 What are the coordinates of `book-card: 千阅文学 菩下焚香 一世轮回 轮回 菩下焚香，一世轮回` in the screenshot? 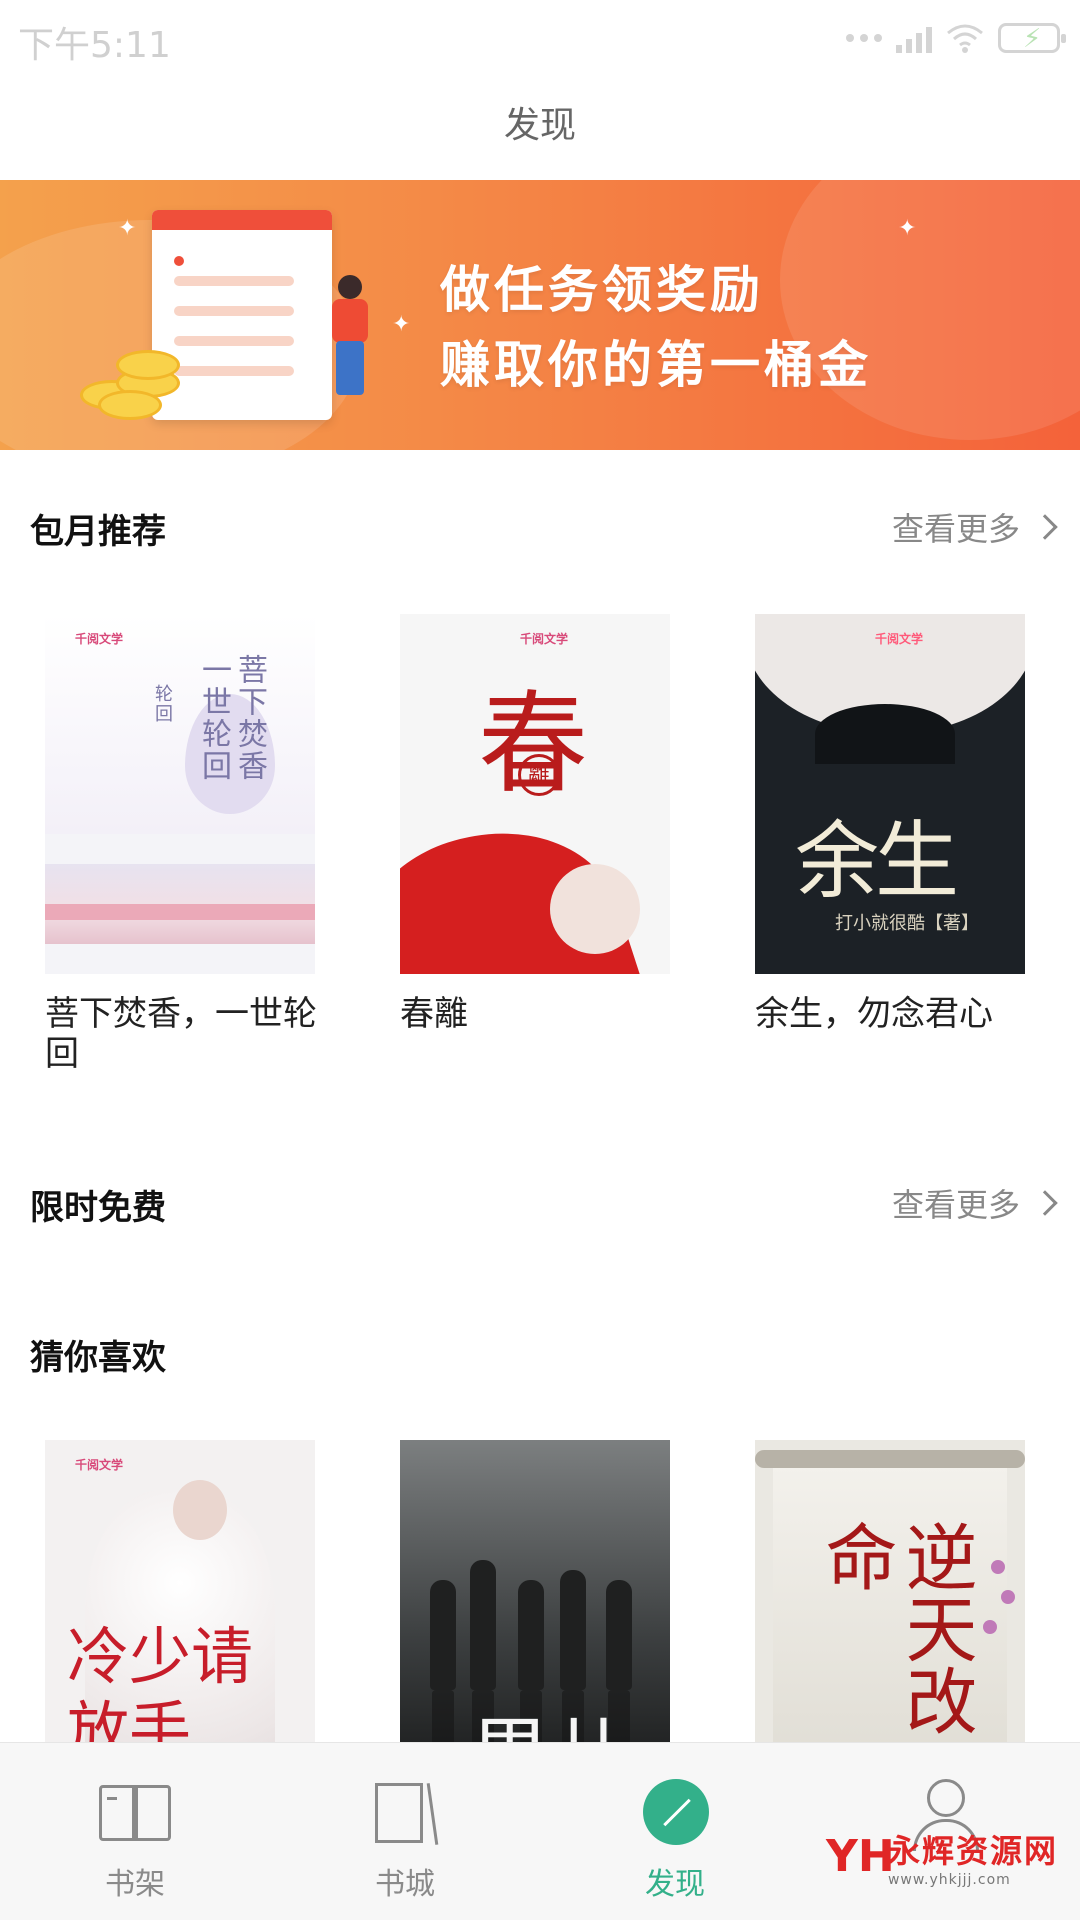 It's located at (181, 844).